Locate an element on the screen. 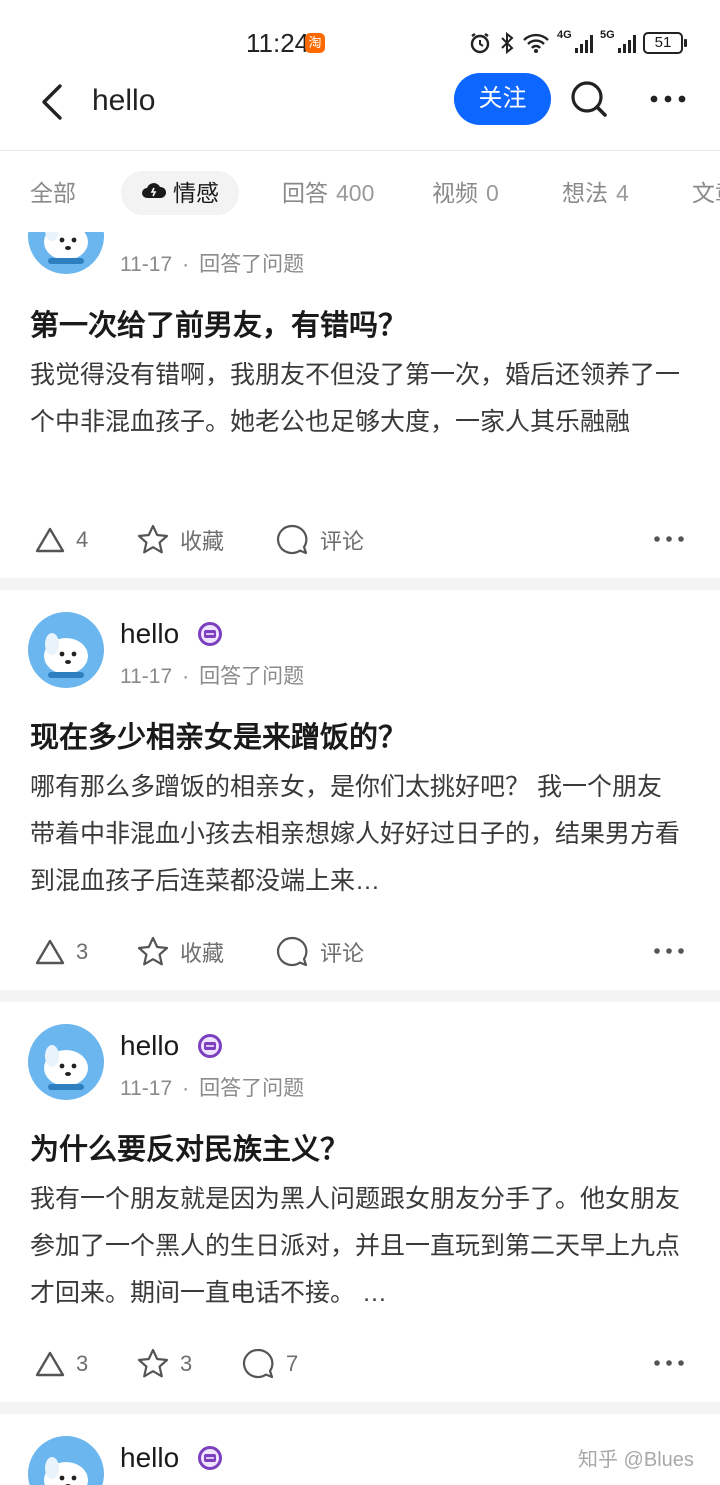 This screenshot has height=1485, width=720. collect-label: 收藏 is located at coordinates (202, 541).